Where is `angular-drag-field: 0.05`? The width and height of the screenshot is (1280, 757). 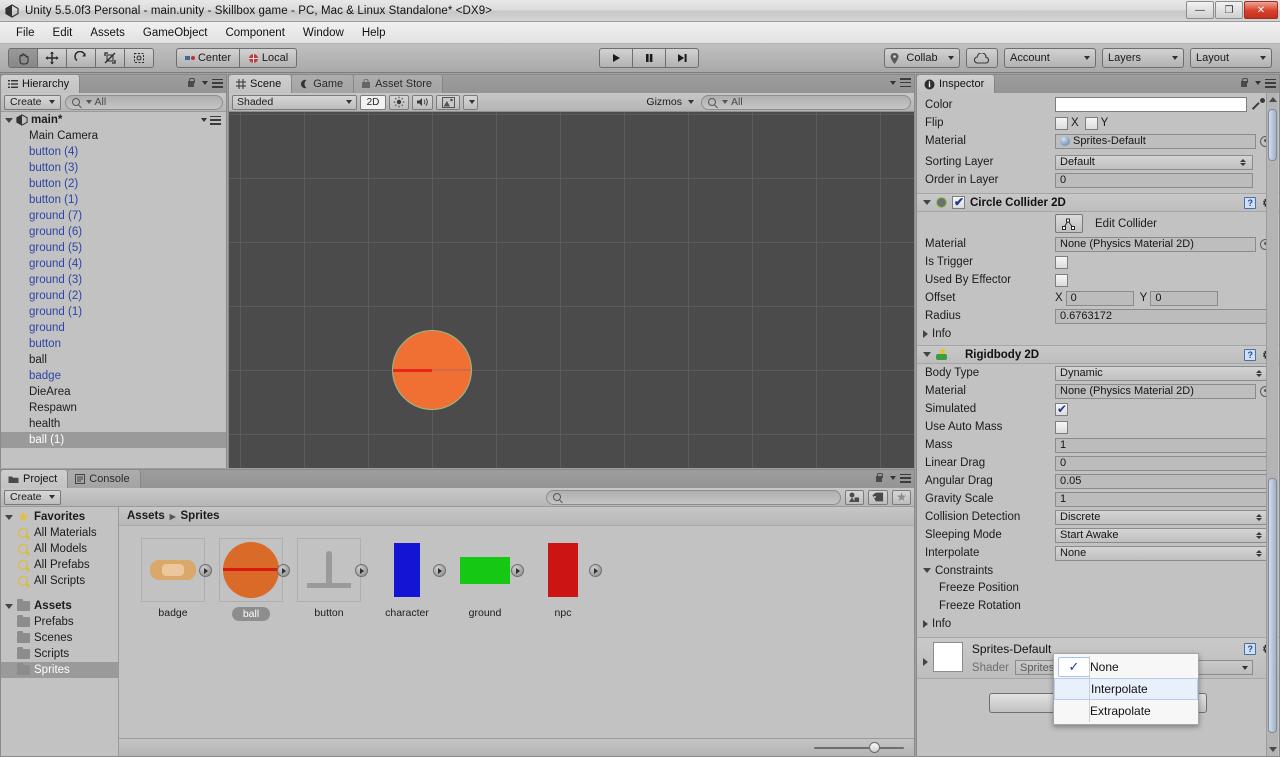 angular-drag-field: 0.05 is located at coordinates (1162, 481).